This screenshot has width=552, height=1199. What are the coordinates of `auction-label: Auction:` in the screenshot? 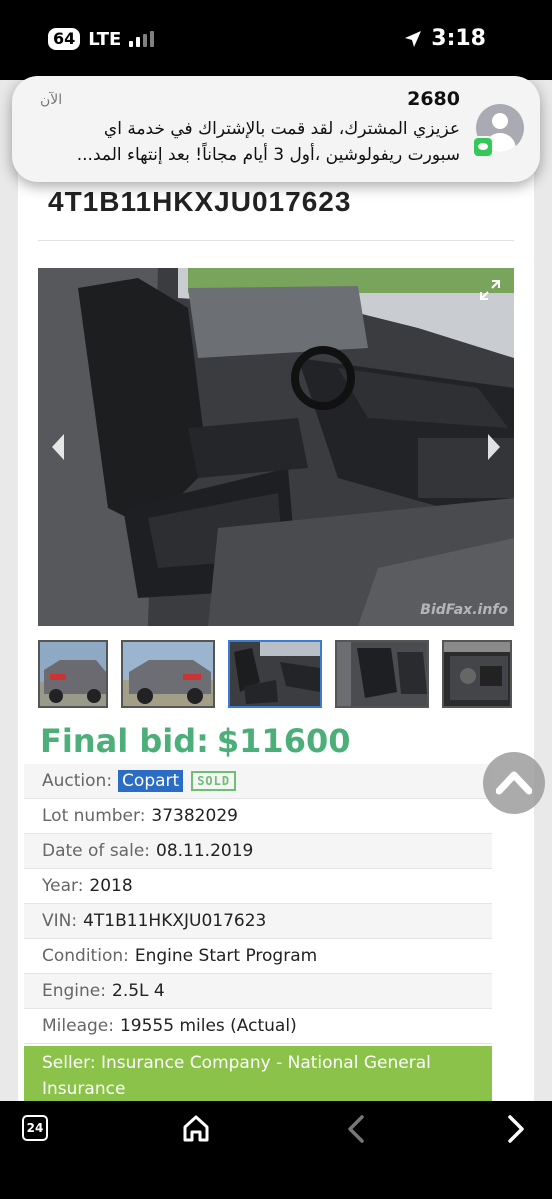 It's located at (77, 781).